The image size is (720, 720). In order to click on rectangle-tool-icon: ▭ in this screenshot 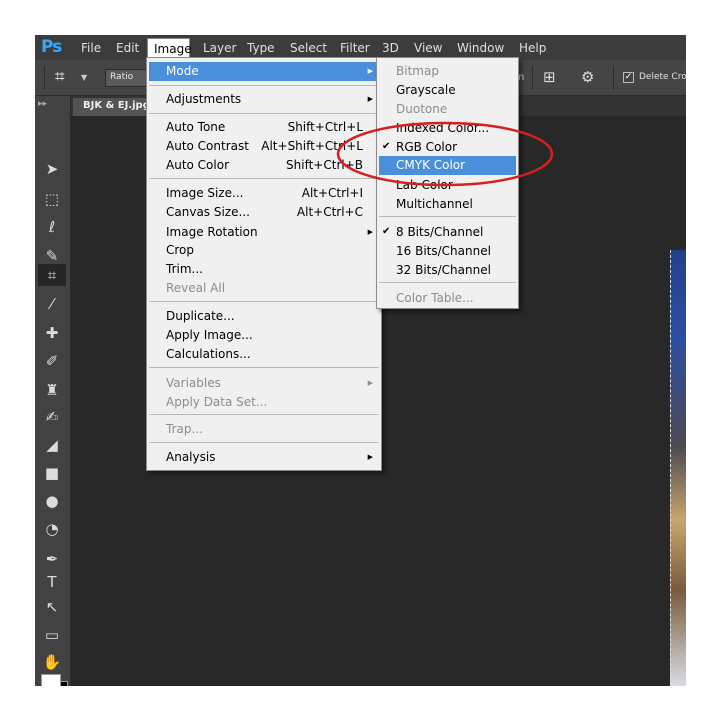, I will do `click(52, 635)`.